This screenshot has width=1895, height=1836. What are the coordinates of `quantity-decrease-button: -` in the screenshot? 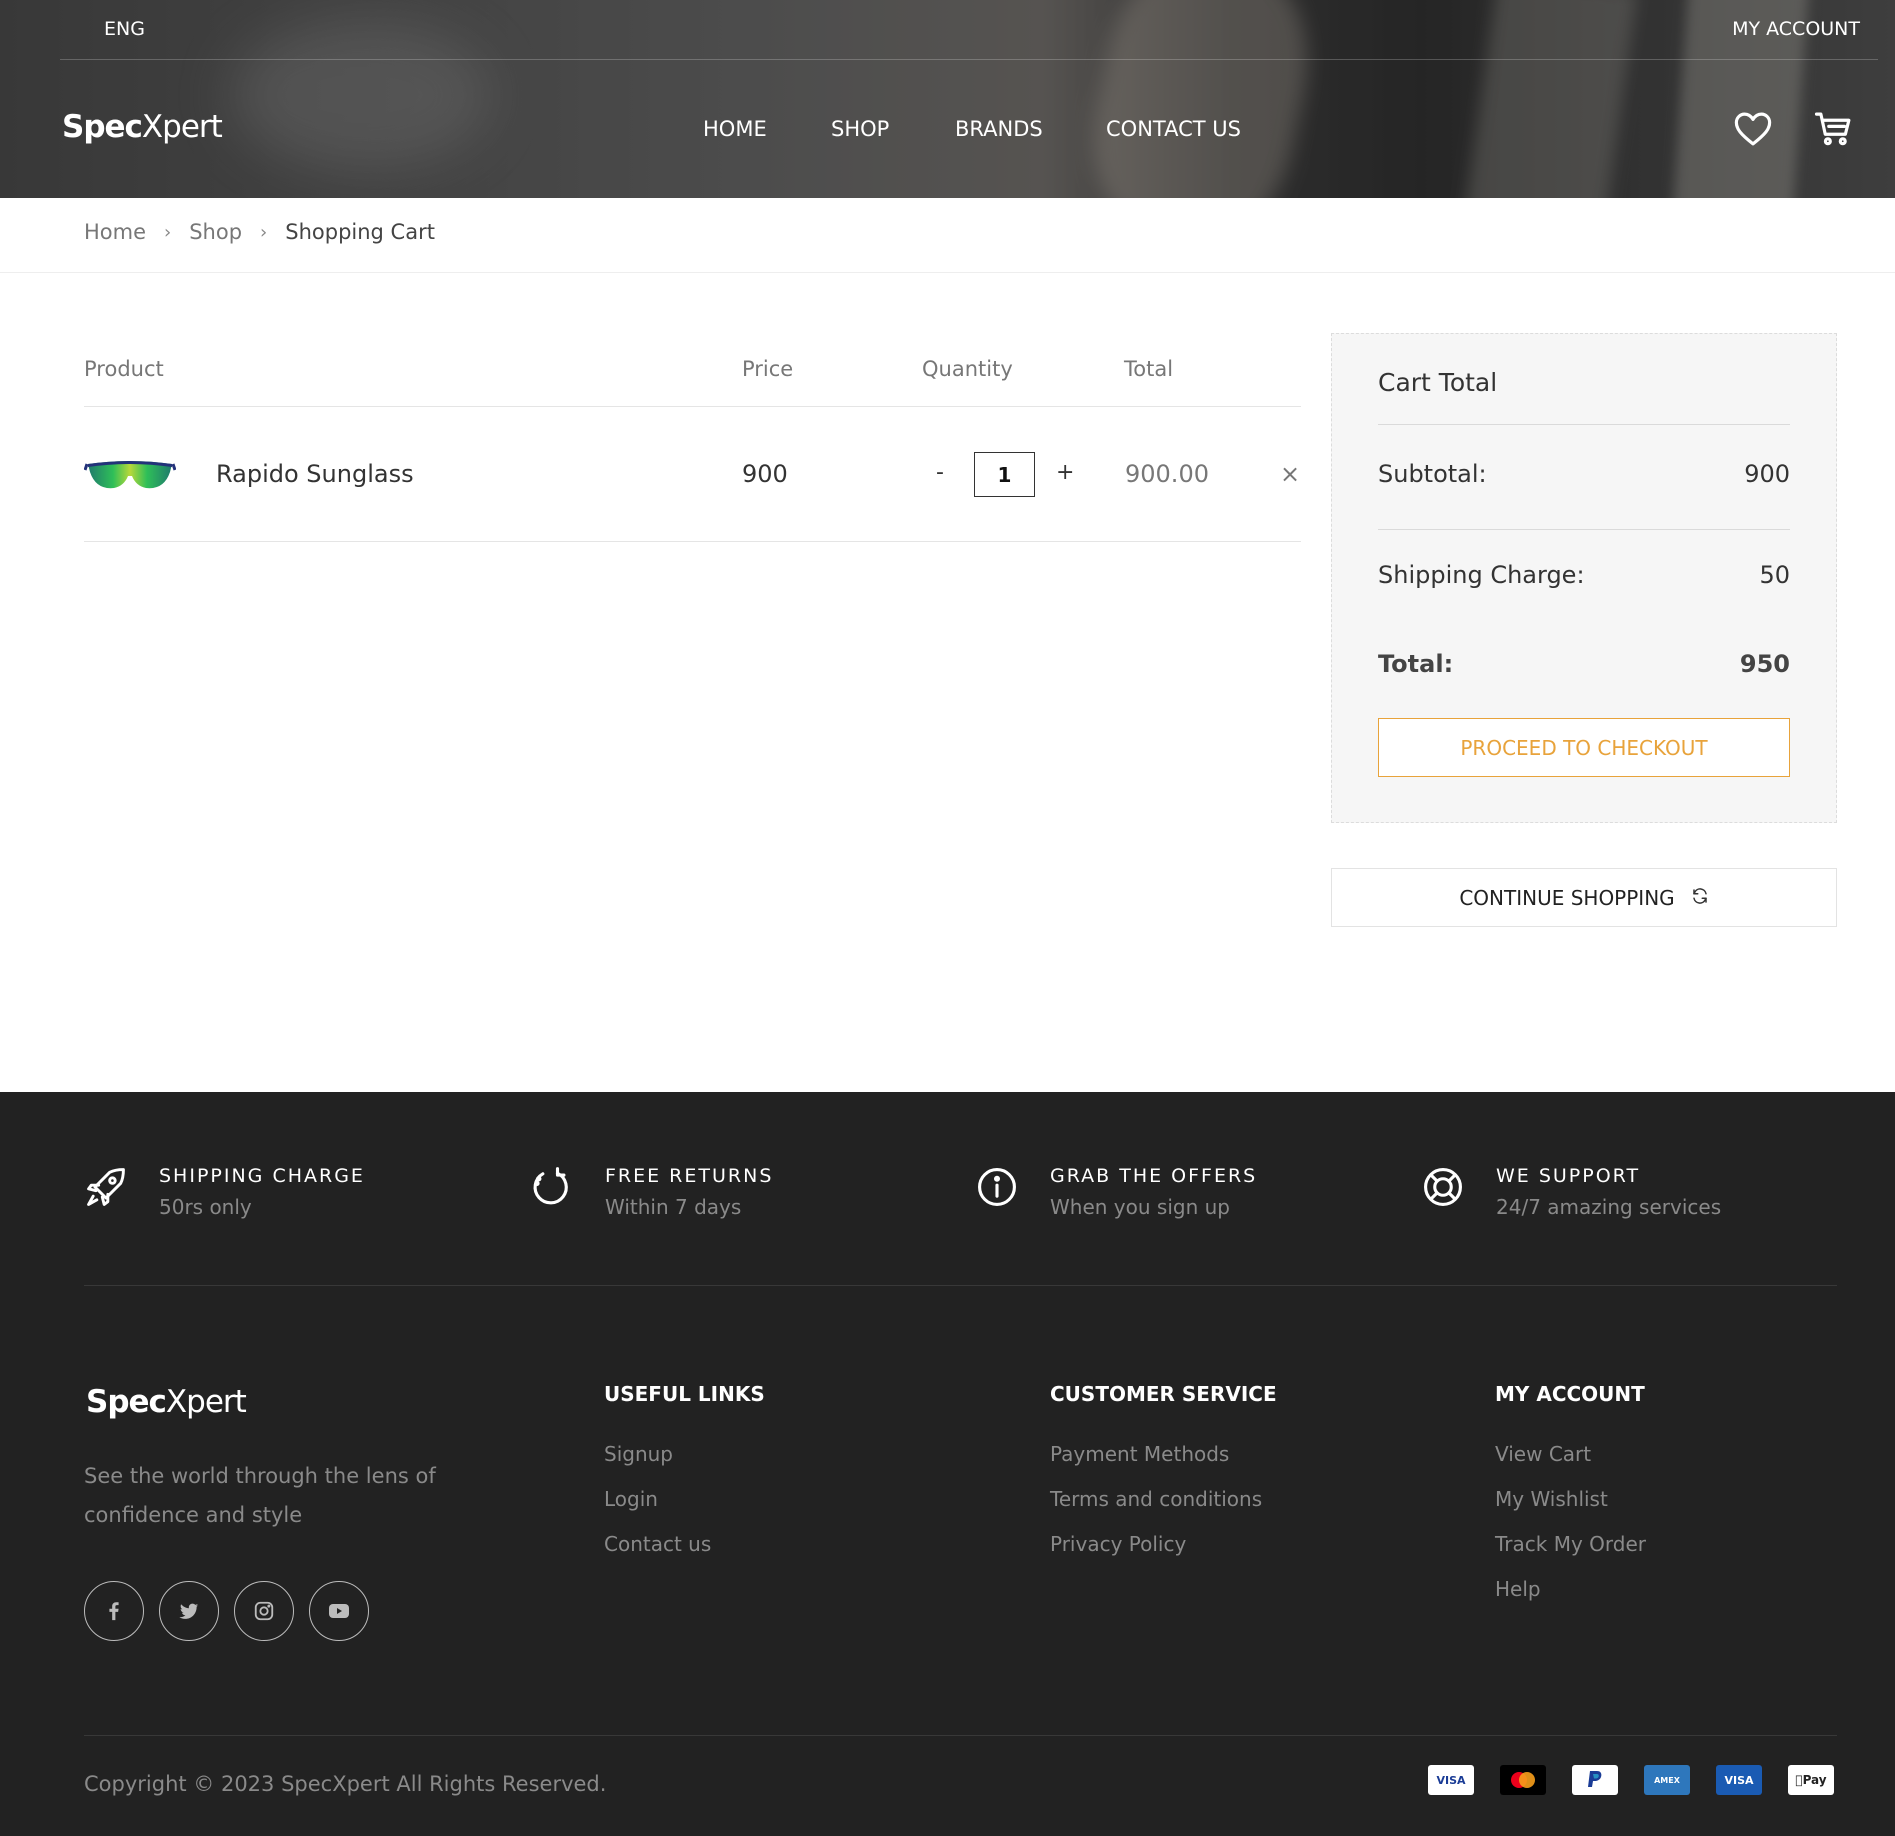 It's located at (940, 472).